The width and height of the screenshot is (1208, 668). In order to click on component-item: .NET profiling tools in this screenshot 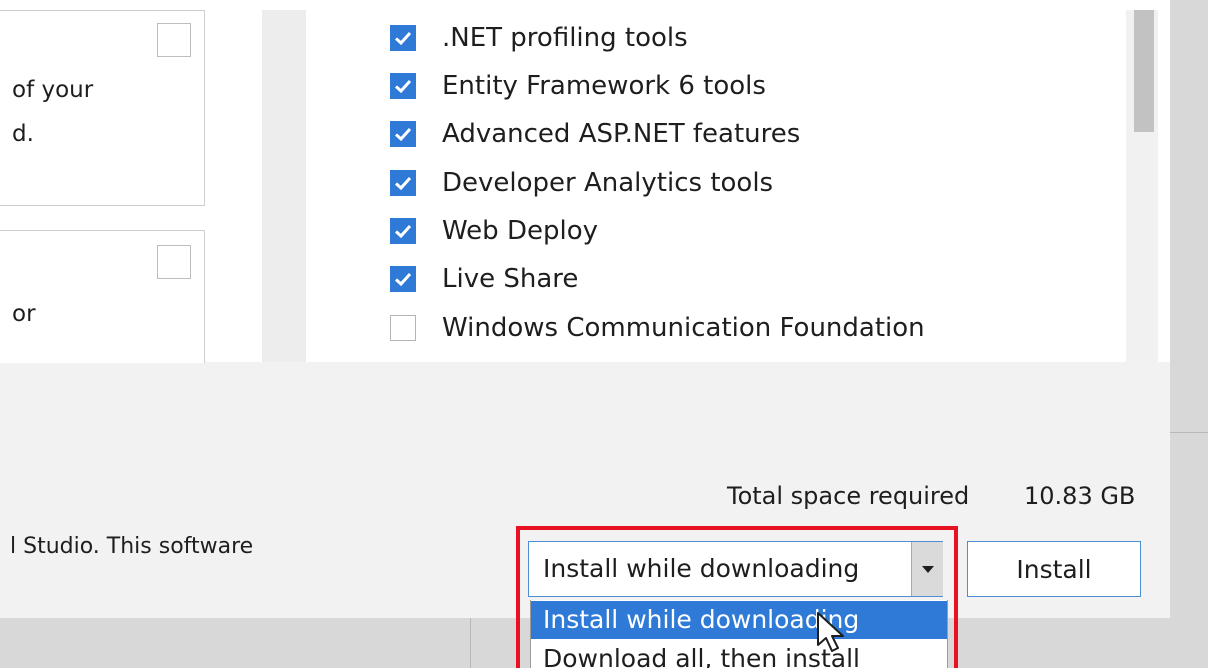, I will do `click(539, 38)`.